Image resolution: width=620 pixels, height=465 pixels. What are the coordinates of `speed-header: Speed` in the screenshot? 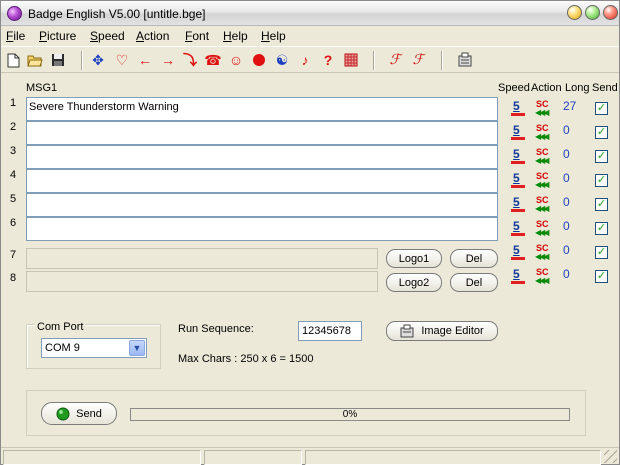 It's located at (514, 88).